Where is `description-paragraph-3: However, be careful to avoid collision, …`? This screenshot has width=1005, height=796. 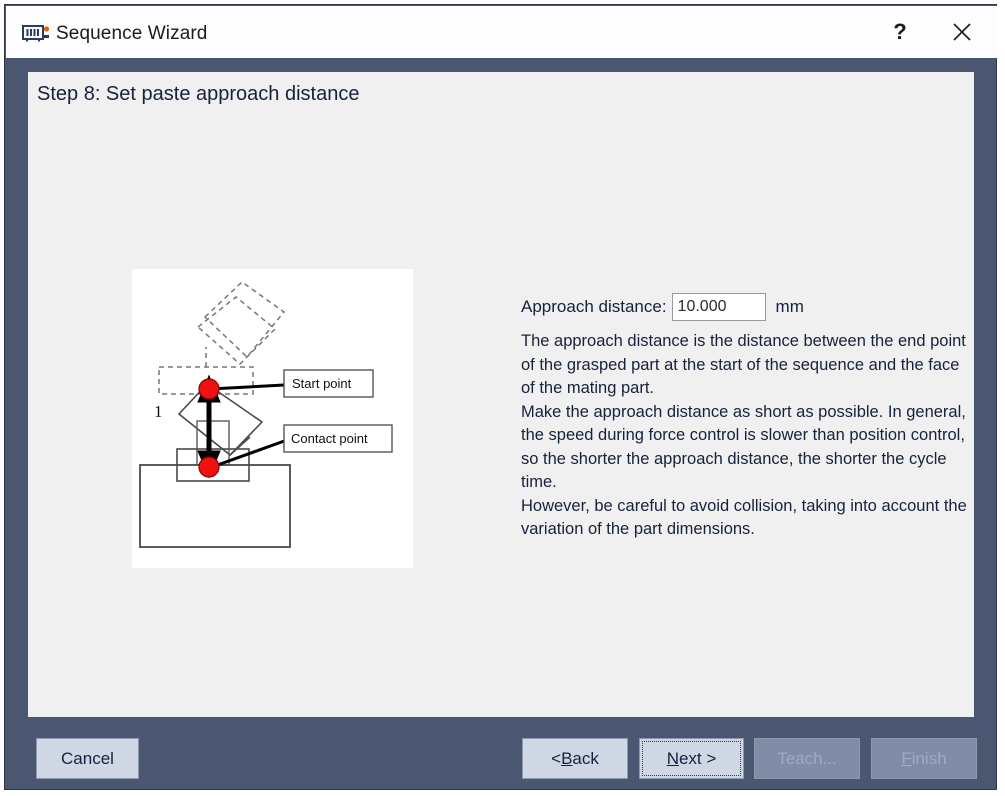
description-paragraph-3: However, be careful to avoid collision, … is located at coordinates (744, 517).